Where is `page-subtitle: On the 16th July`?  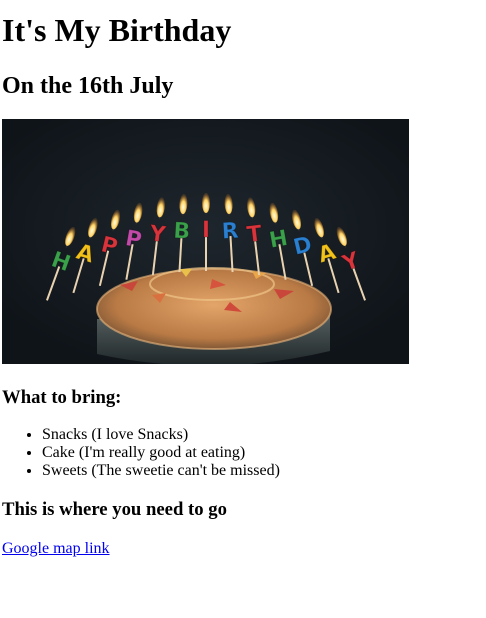 page-subtitle: On the 16th July is located at coordinates (88, 86).